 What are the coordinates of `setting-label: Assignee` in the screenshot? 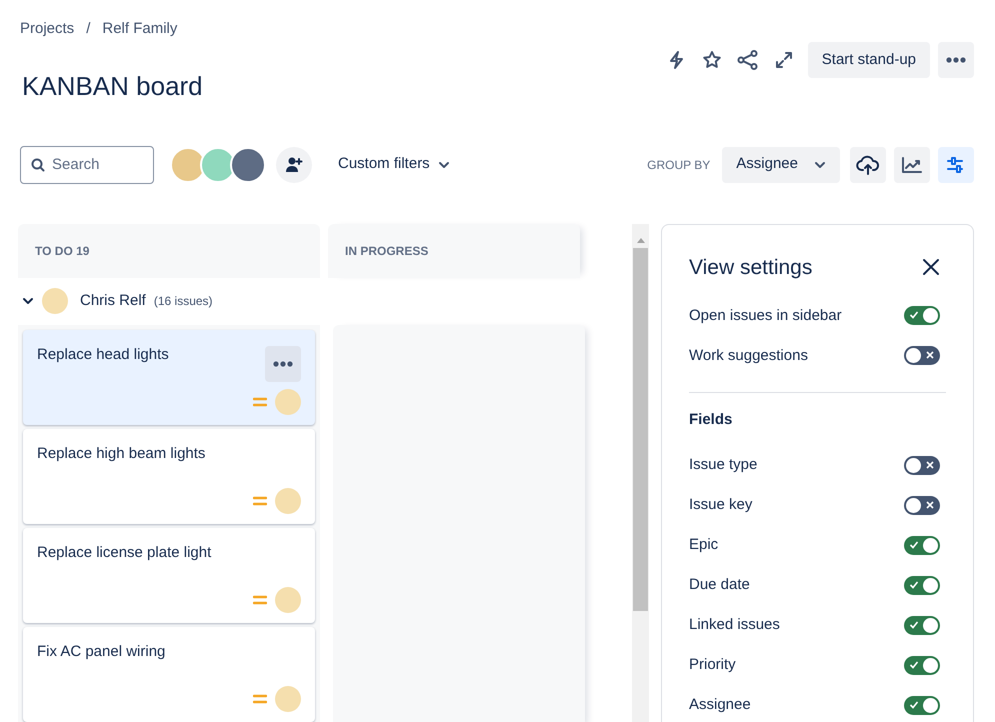 It's located at (720, 705).